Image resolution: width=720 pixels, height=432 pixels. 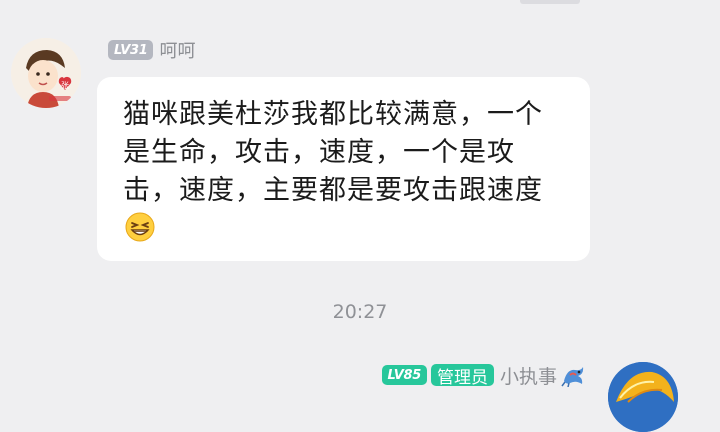 I want to click on own-sender-name: 小执事, so click(x=528, y=375).